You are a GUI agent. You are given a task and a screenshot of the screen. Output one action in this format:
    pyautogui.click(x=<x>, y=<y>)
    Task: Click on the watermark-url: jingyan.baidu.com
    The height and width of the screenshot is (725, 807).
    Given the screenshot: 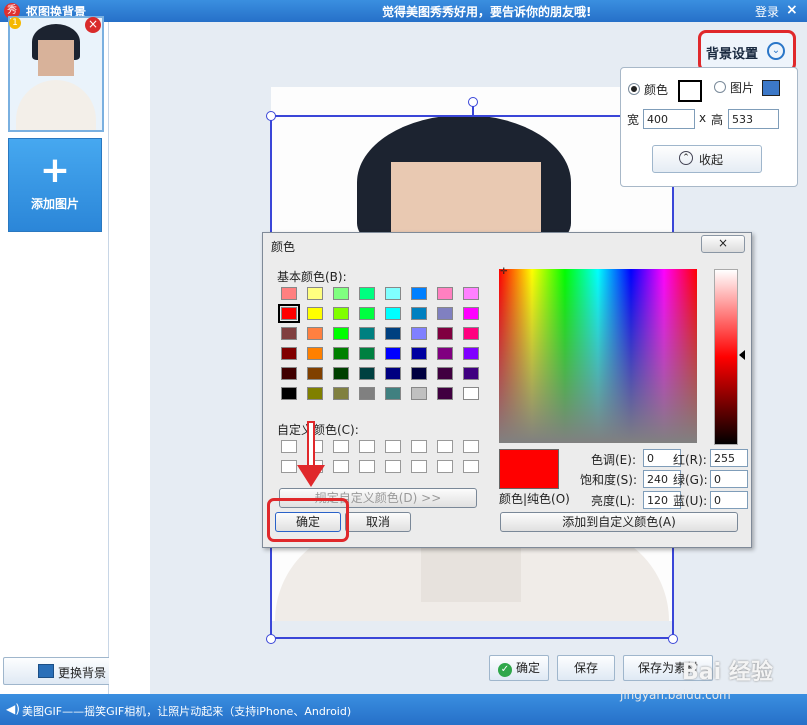 What is the action you would take?
    pyautogui.click(x=675, y=695)
    